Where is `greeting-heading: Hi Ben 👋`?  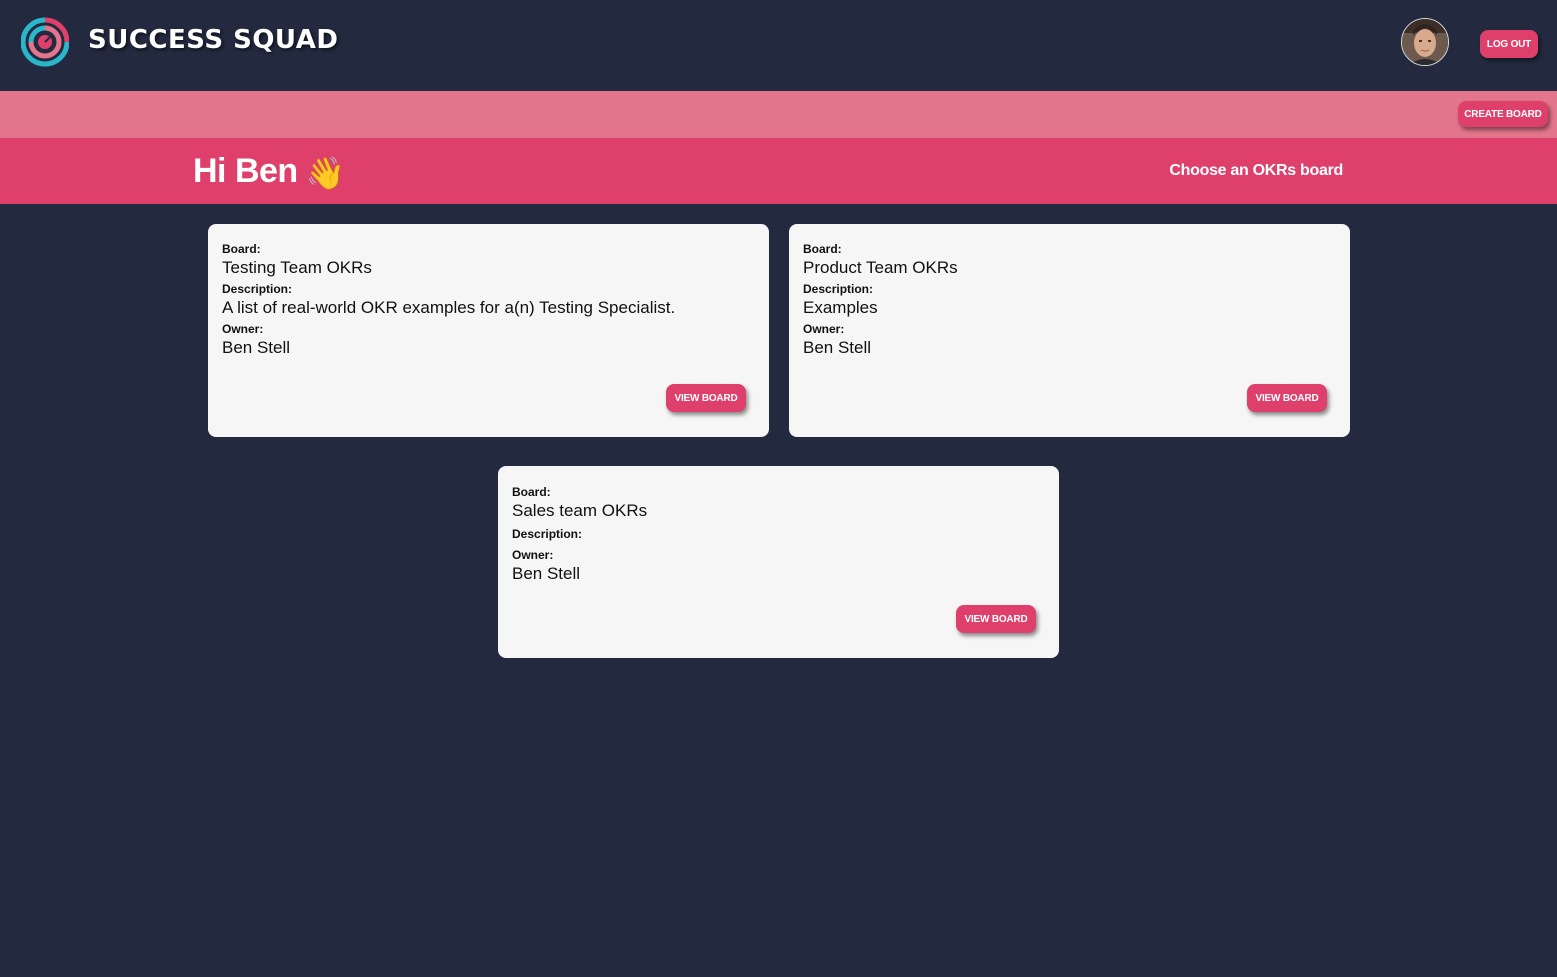 greeting-heading: Hi Ben 👋 is located at coordinates (269, 172).